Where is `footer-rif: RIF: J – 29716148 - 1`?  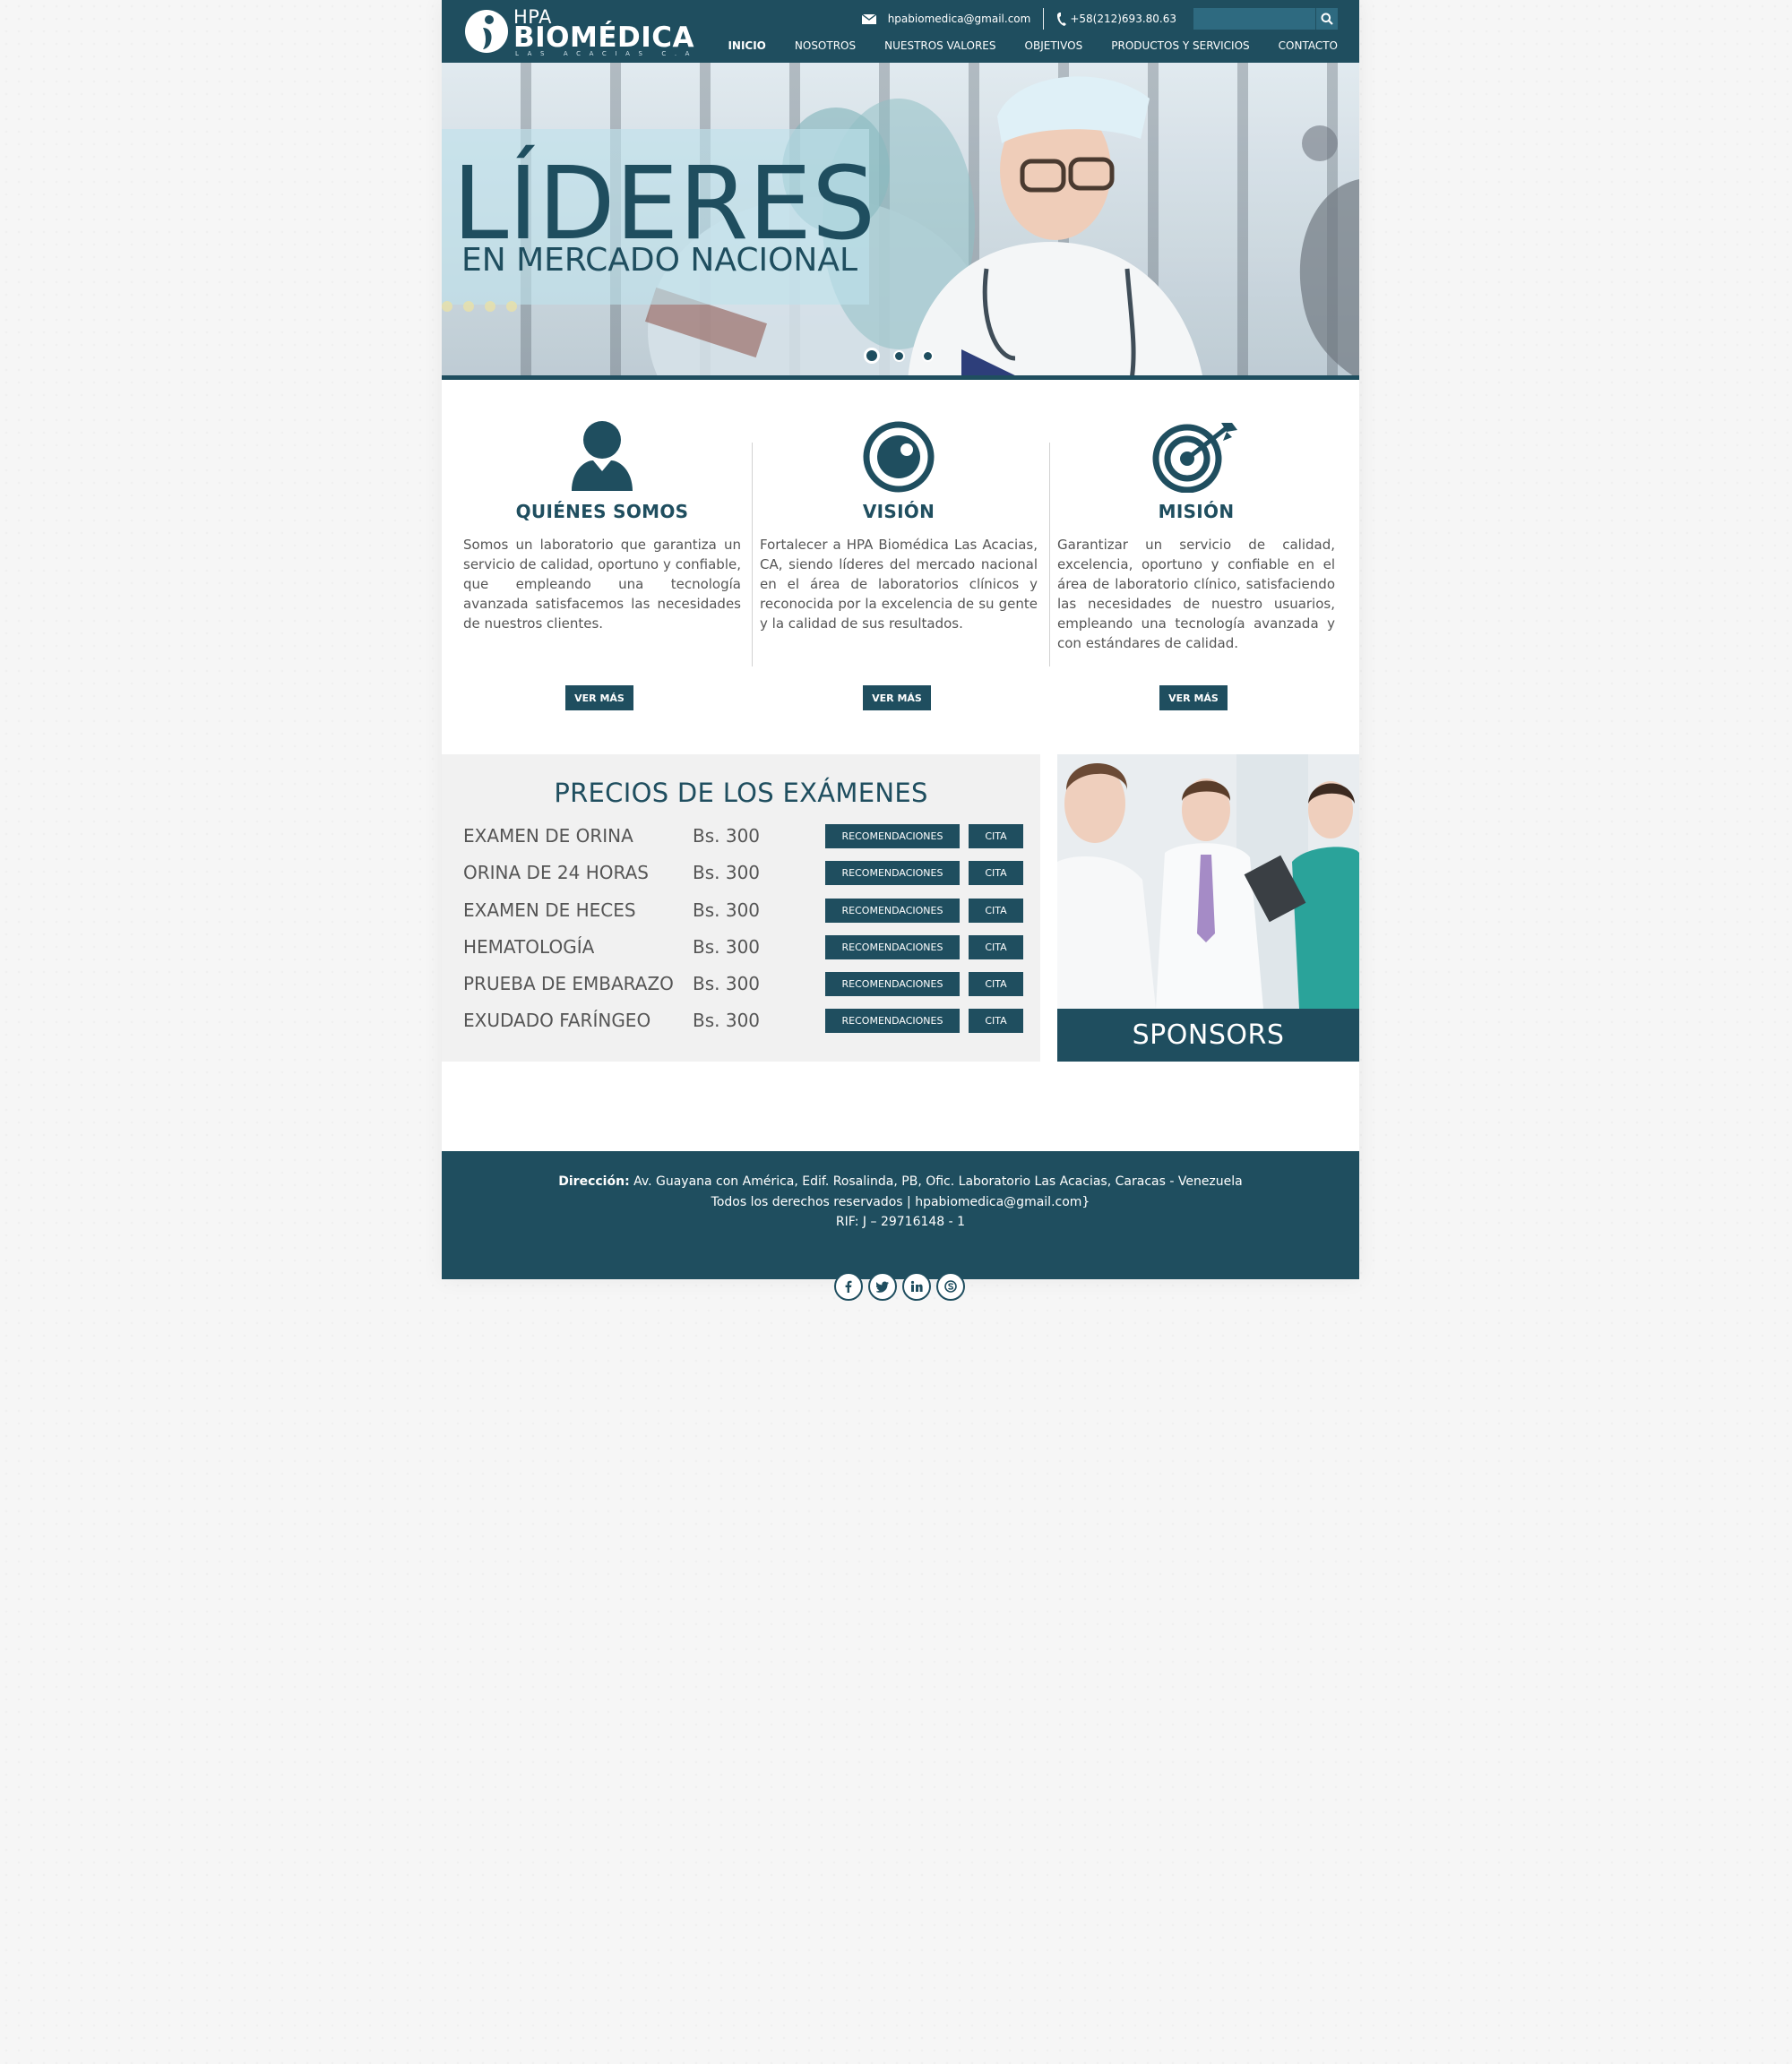 footer-rif: RIF: J – 29716148 - 1 is located at coordinates (900, 1222).